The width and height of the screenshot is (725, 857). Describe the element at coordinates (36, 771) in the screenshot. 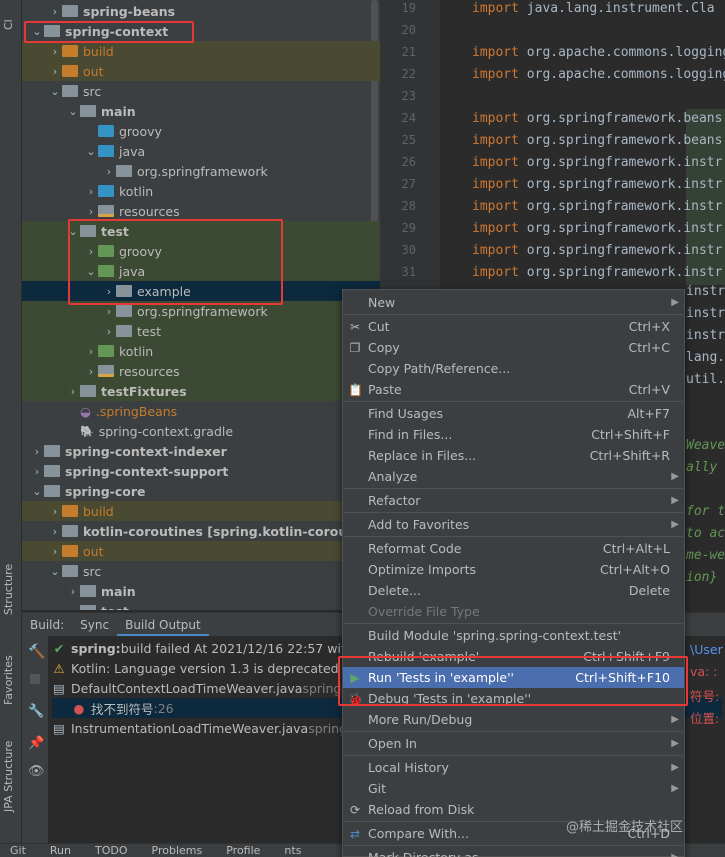

I see `eye-icon: 👁` at that location.